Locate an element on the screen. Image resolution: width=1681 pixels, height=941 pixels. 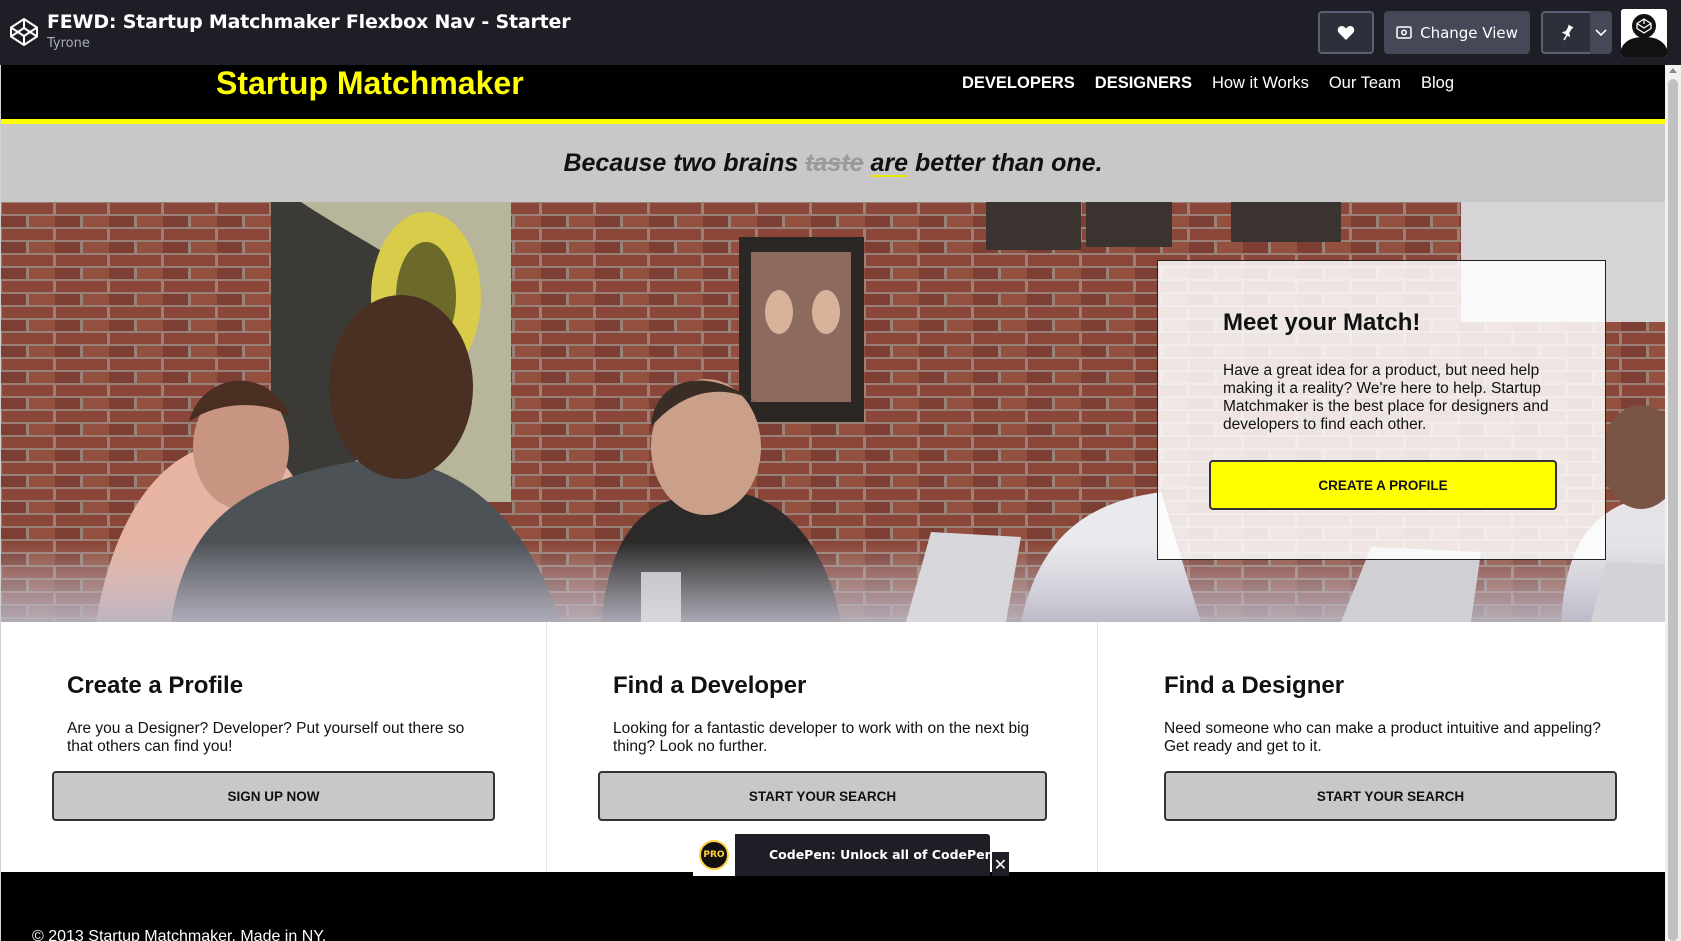
nav-our-team: Our Team is located at coordinates (1365, 83).